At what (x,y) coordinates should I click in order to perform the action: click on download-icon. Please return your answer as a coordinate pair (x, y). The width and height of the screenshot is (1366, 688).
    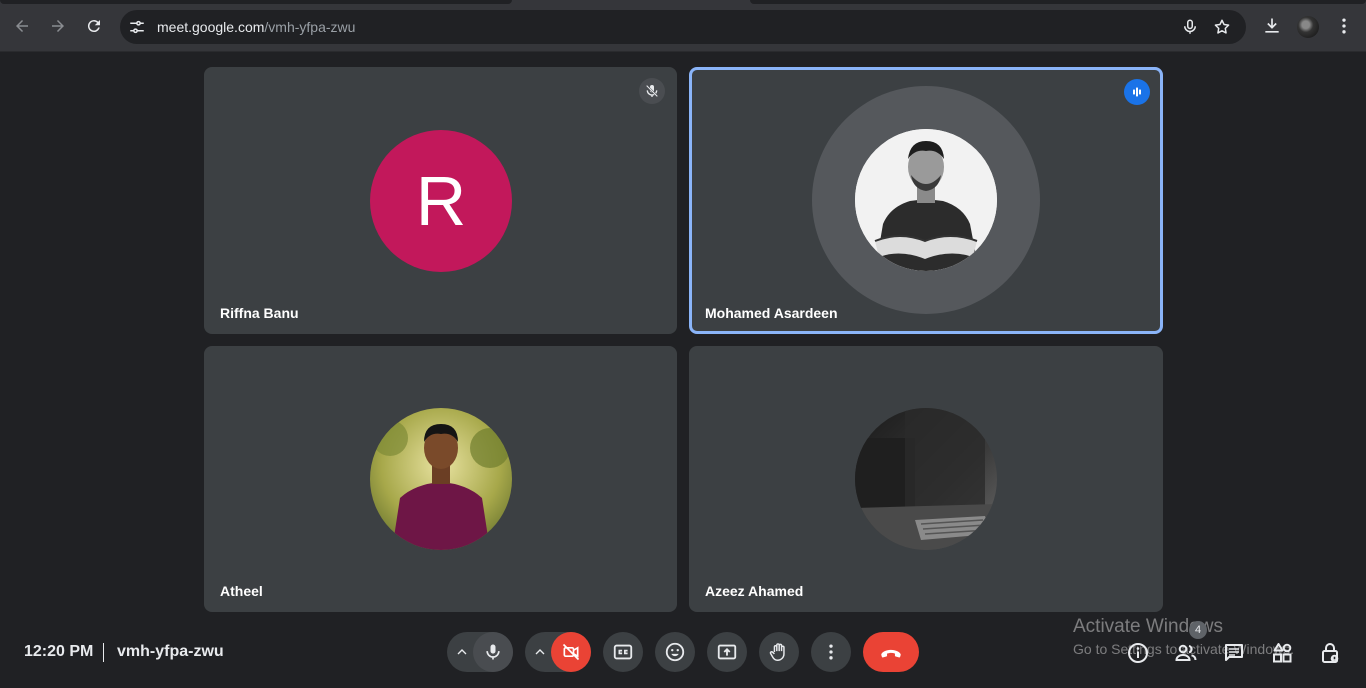
    Looking at the image, I should click on (1272, 26).